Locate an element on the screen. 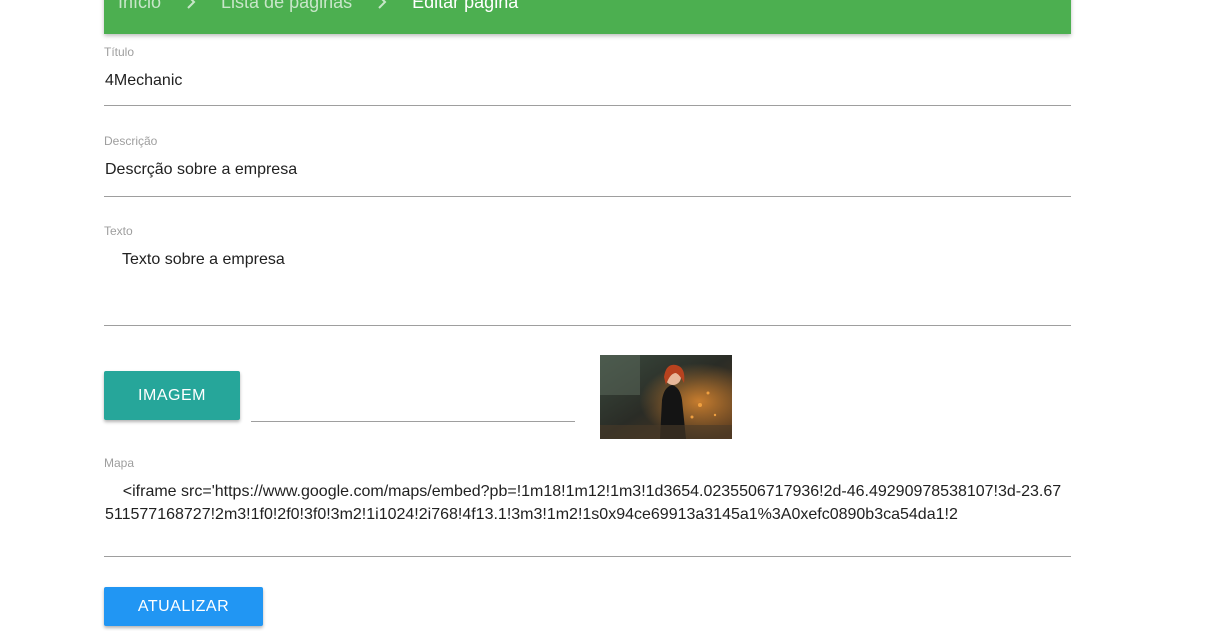 The height and width of the screenshot is (631, 1230). breadcrumb-current: Editar página is located at coordinates (465, 6).